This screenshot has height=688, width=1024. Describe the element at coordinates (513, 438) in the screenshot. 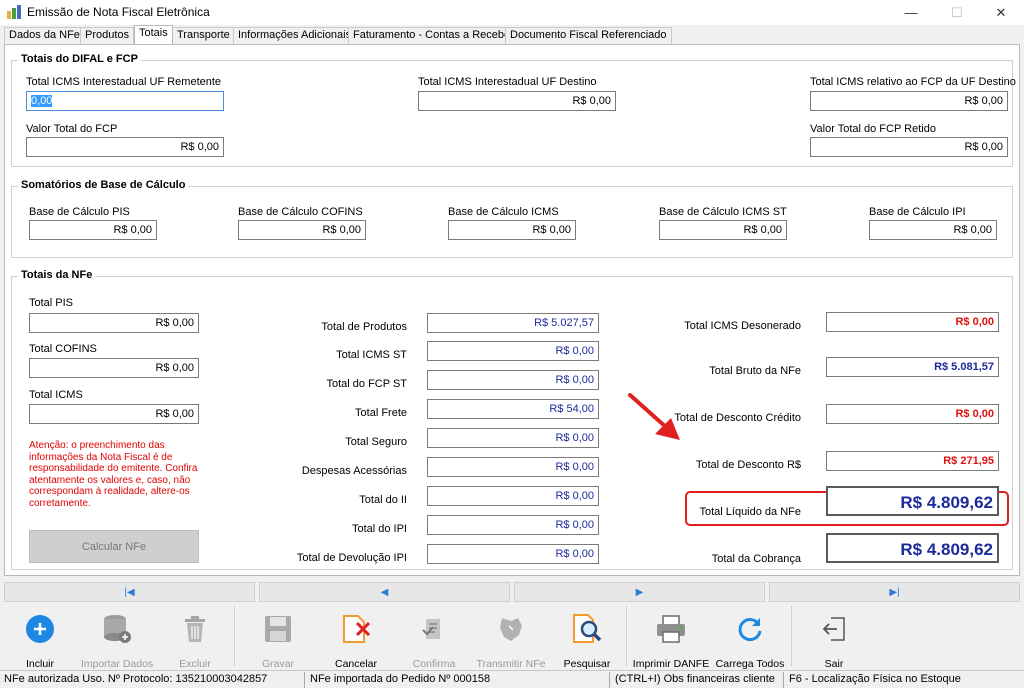

I see `total-seguro-input: R$ 0,00` at that location.